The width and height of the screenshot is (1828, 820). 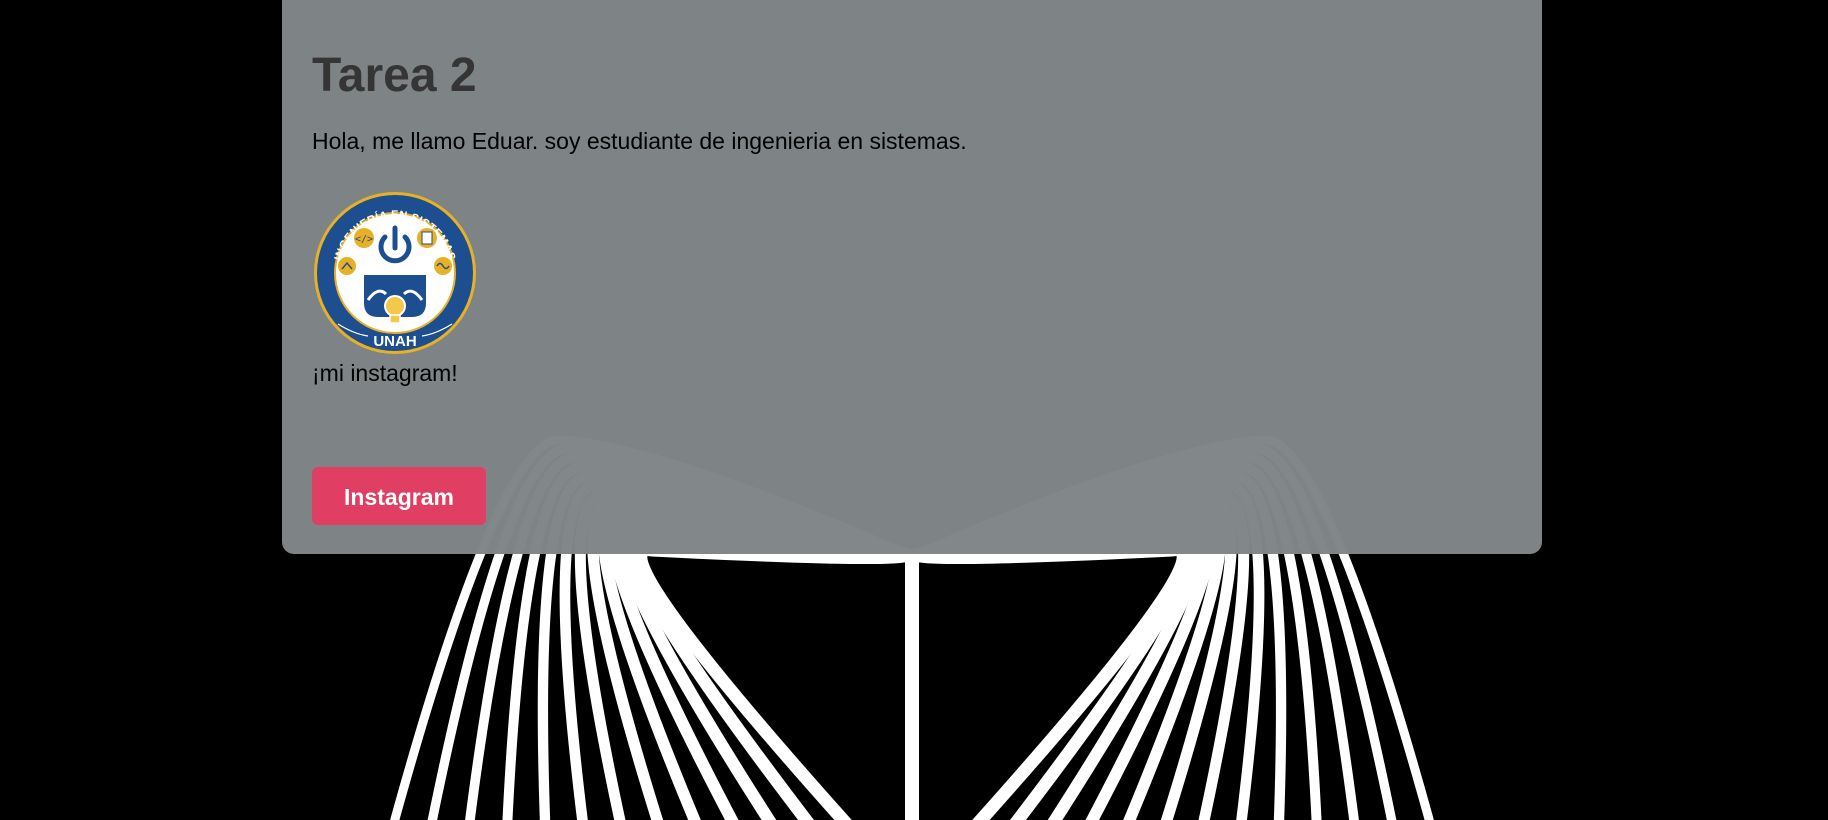 What do you see at coordinates (427, 238) in the screenshot?
I see `document-icon` at bounding box center [427, 238].